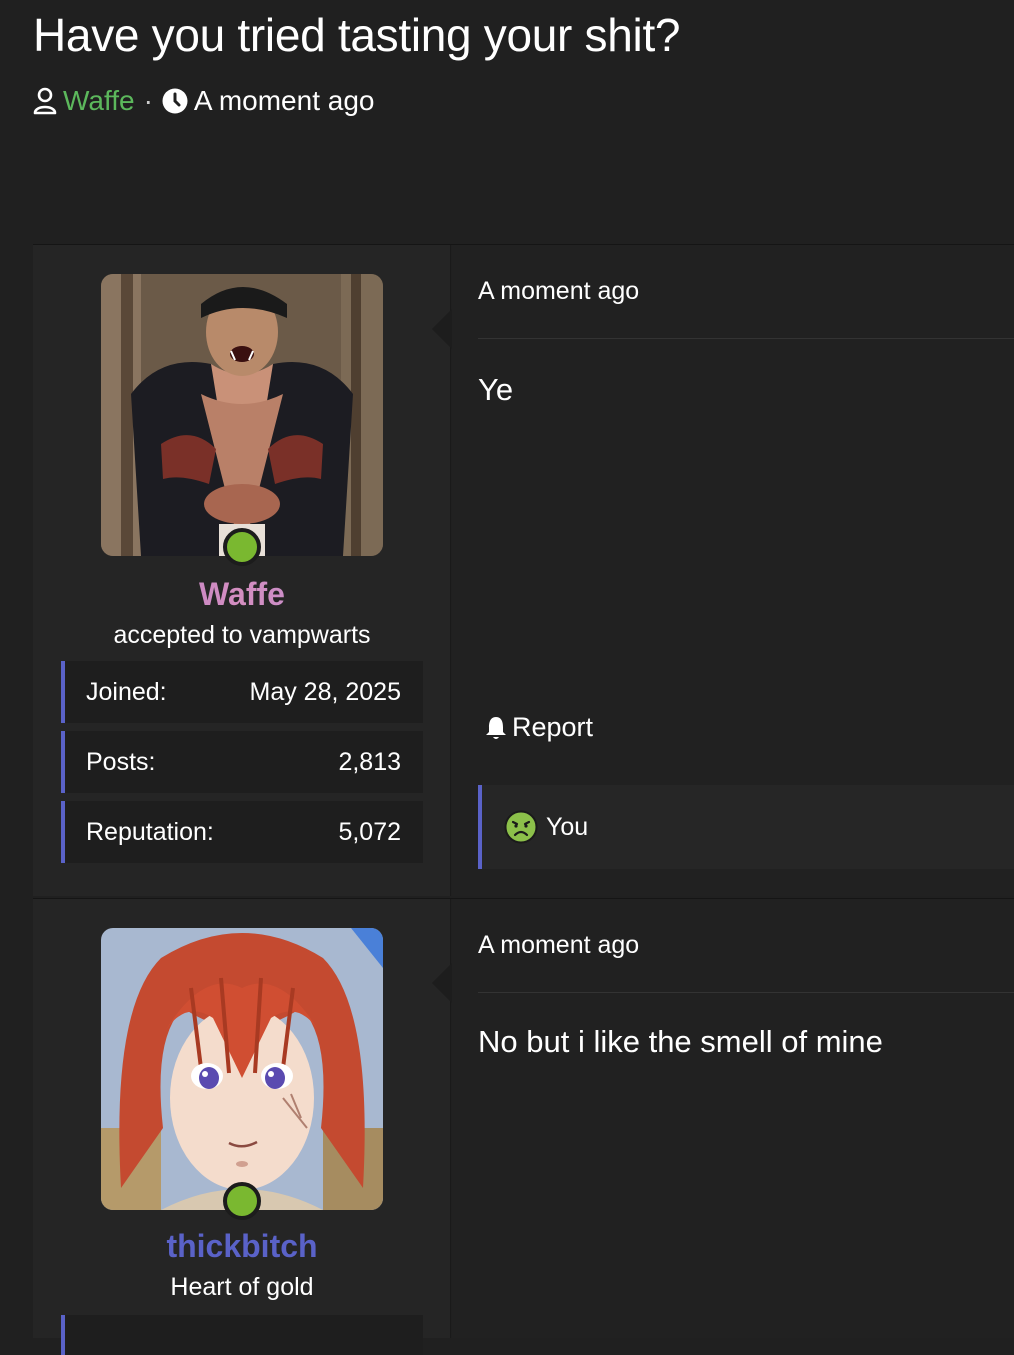 This screenshot has width=1014, height=1355. I want to click on thread-meta: Waffe · A moment ago, so click(203, 101).